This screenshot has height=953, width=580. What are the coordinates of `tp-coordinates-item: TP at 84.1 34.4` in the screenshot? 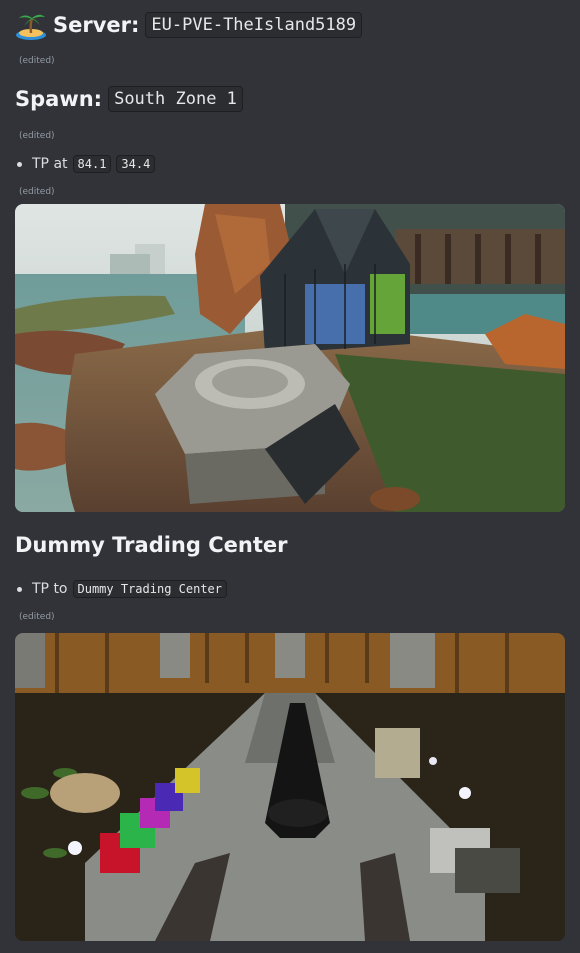 It's located at (86, 164).